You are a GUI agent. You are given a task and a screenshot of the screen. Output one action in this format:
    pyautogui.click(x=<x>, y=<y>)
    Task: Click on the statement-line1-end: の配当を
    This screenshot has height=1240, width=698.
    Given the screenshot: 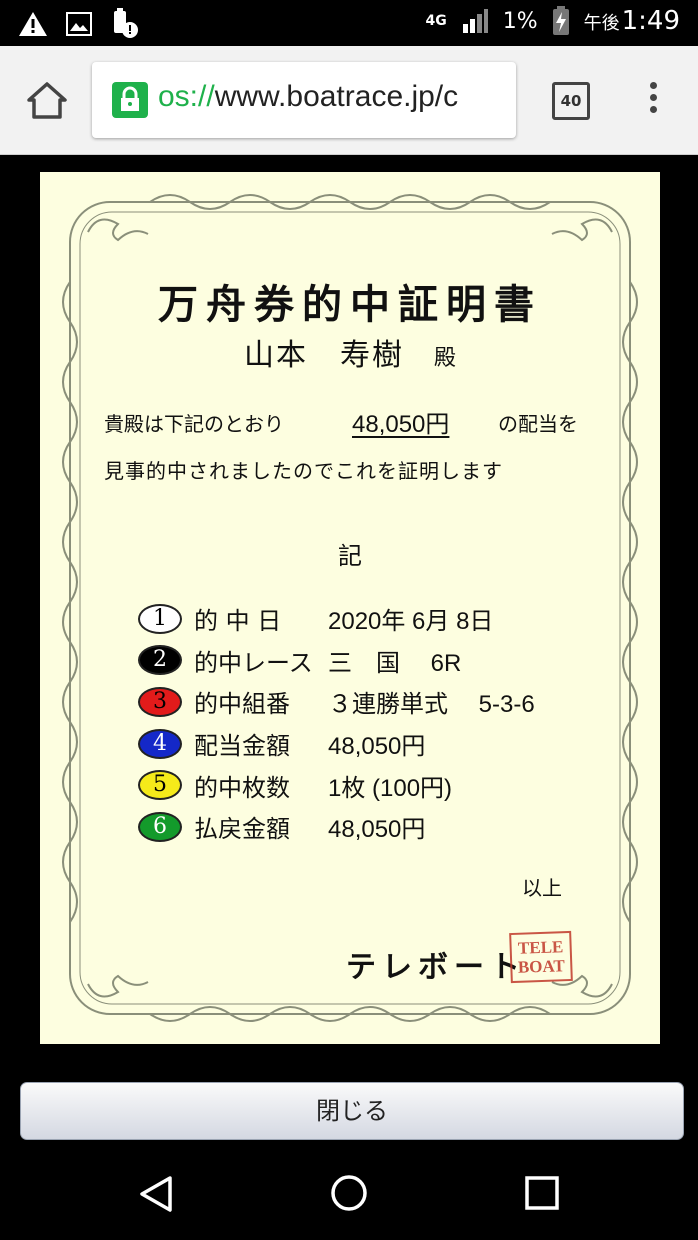 What is the action you would take?
    pyautogui.click(x=538, y=424)
    